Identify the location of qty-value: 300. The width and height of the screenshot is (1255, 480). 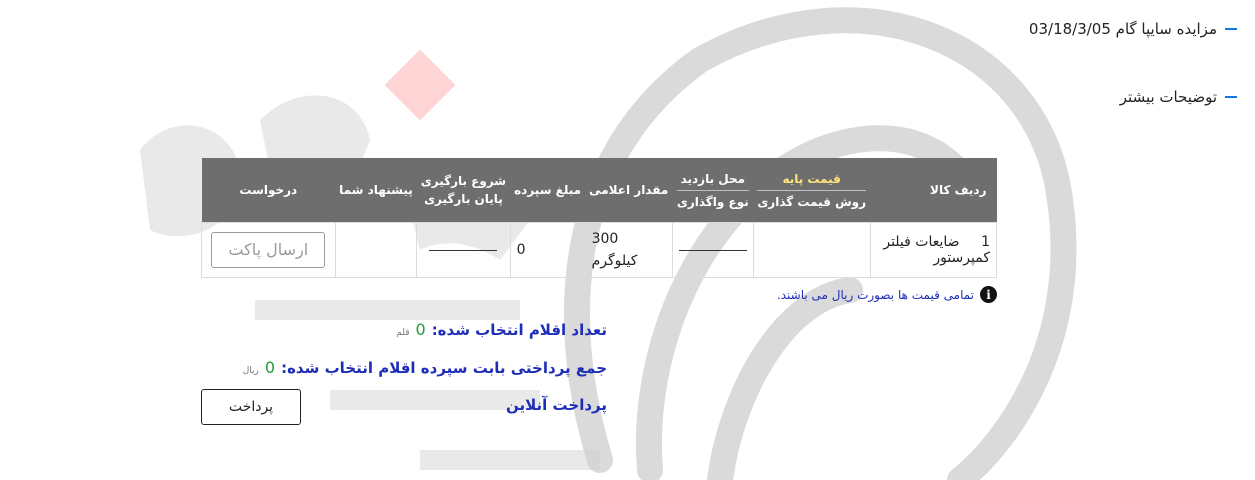
(605, 239).